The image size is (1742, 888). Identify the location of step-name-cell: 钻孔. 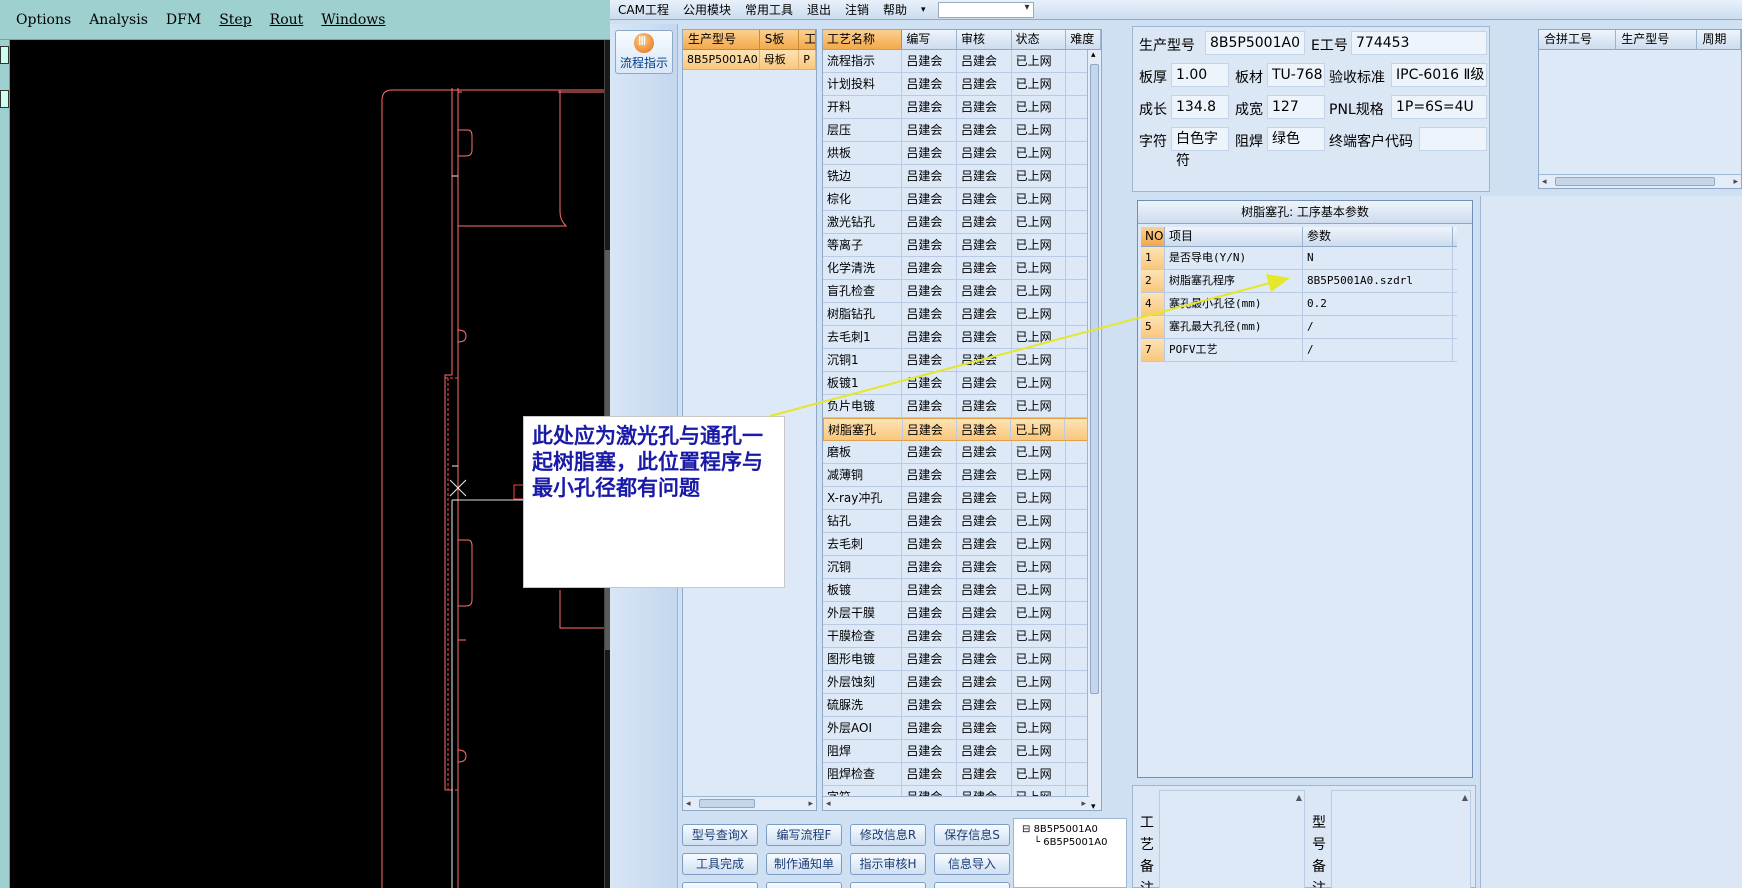
(863, 521).